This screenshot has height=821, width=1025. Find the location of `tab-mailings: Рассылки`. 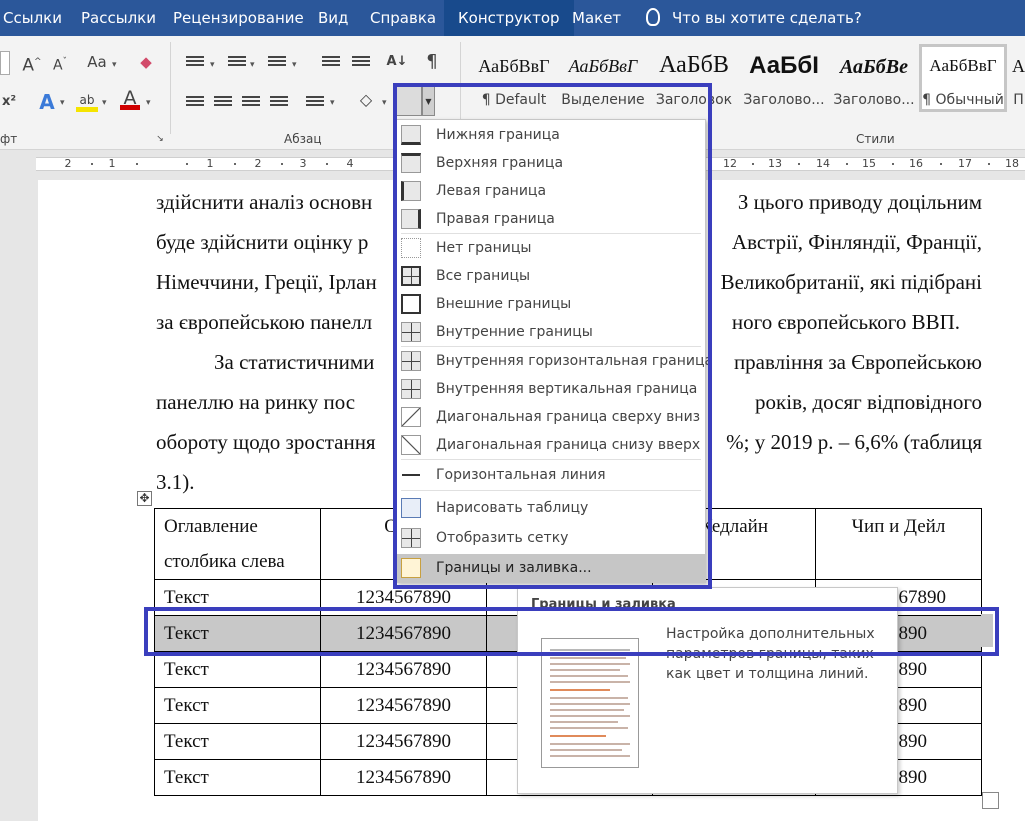

tab-mailings: Рассылки is located at coordinates (118, 18).